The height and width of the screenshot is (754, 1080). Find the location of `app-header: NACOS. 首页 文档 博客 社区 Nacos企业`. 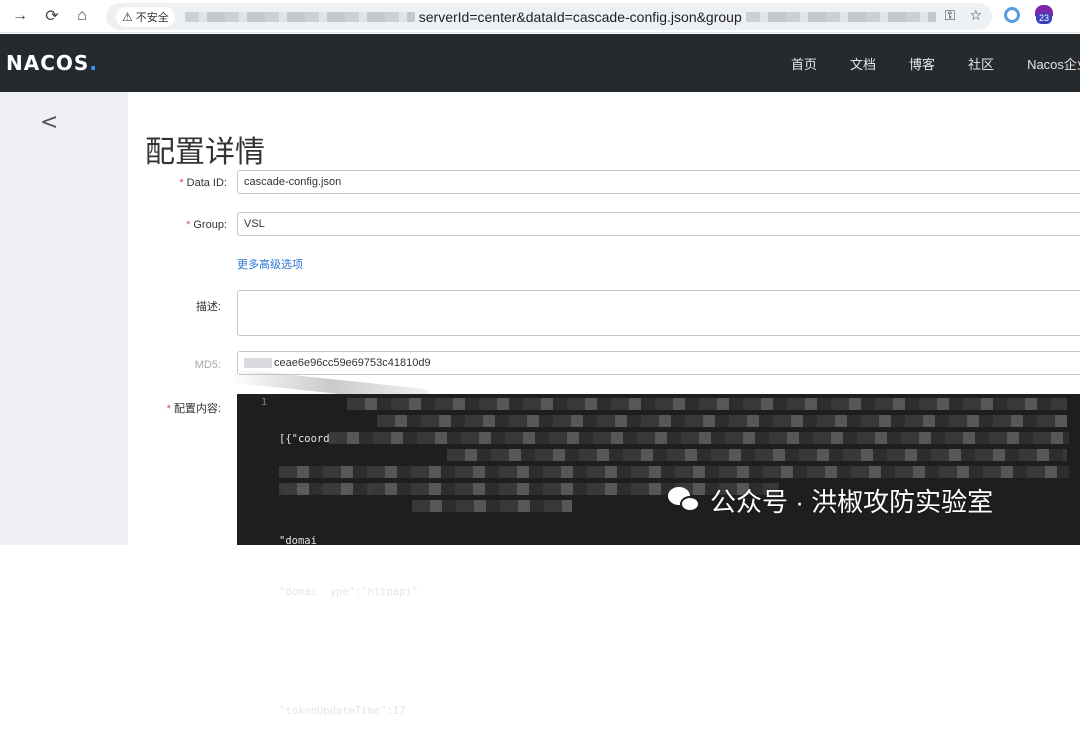

app-header: NACOS. 首页 文档 博客 社区 Nacos企业 is located at coordinates (540, 63).